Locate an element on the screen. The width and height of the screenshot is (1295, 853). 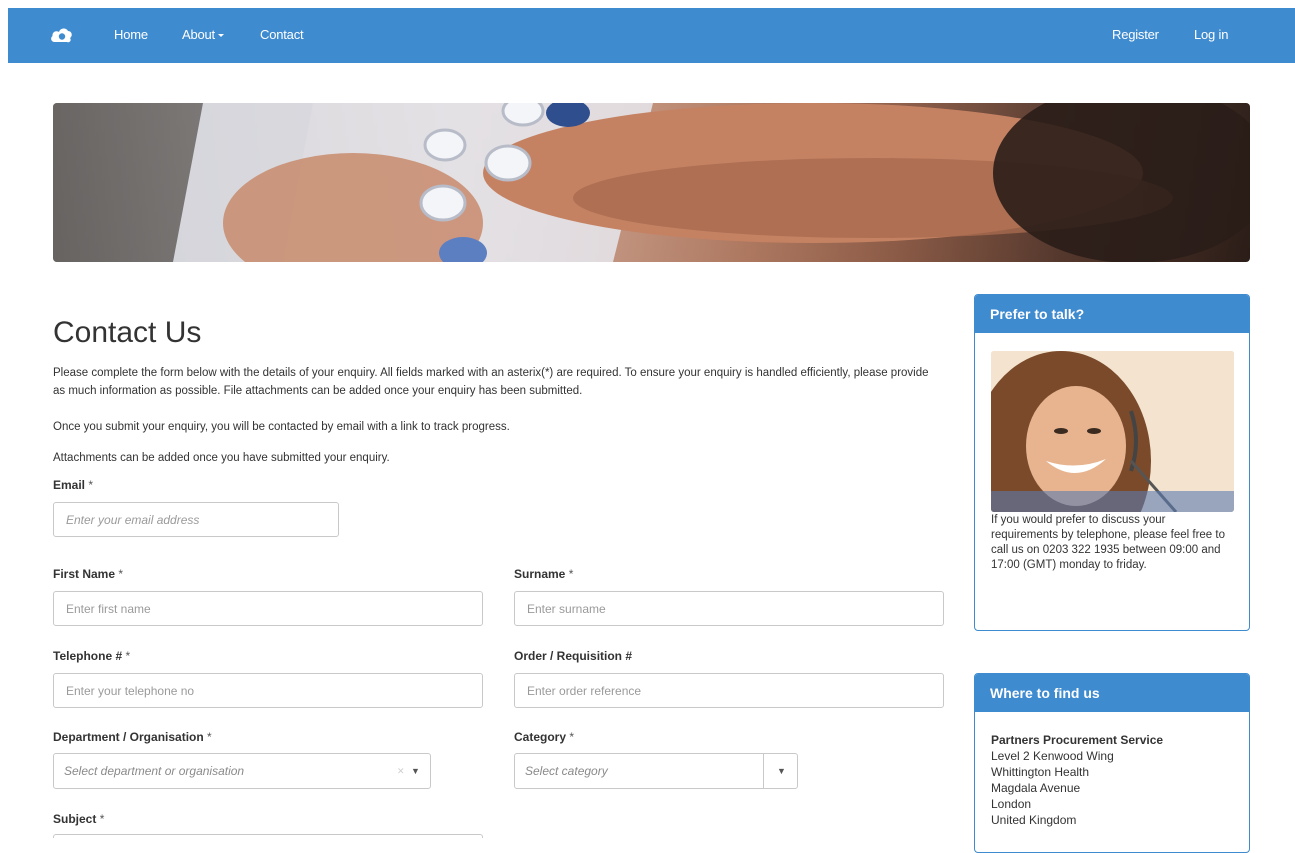
address-org: Partners Procurement Service is located at coordinates (1077, 740).